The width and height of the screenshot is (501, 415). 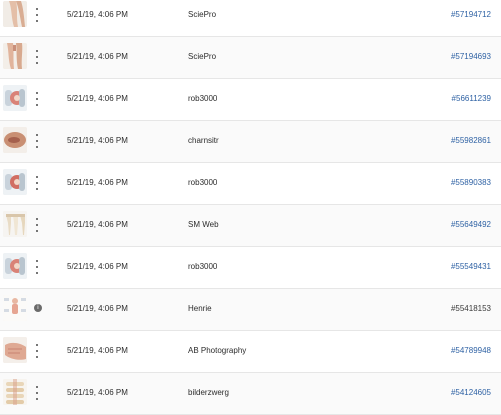 I want to click on list-item: 5/21/19, 4:06 PM SciePro #57194693, so click(x=250, y=58).